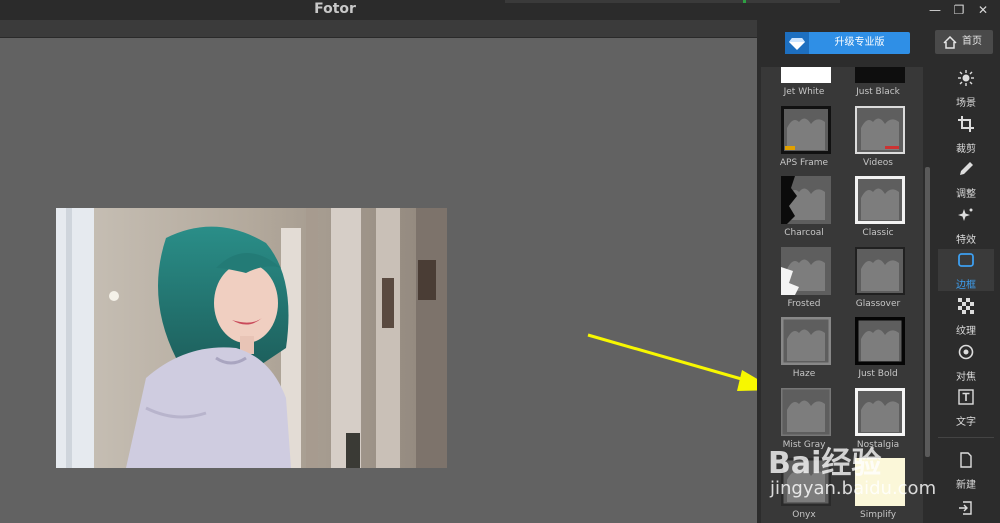  Describe the element at coordinates (878, 303) in the screenshot. I see `frame-label: Glassover` at that location.